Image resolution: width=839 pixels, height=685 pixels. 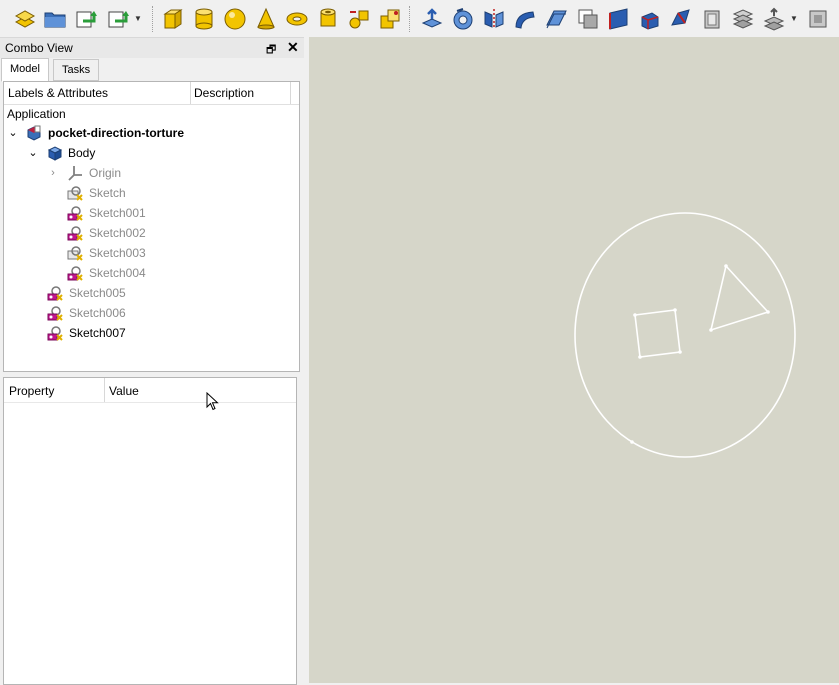 What do you see at coordinates (774, 19) in the screenshot?
I see `compound-icon` at bounding box center [774, 19].